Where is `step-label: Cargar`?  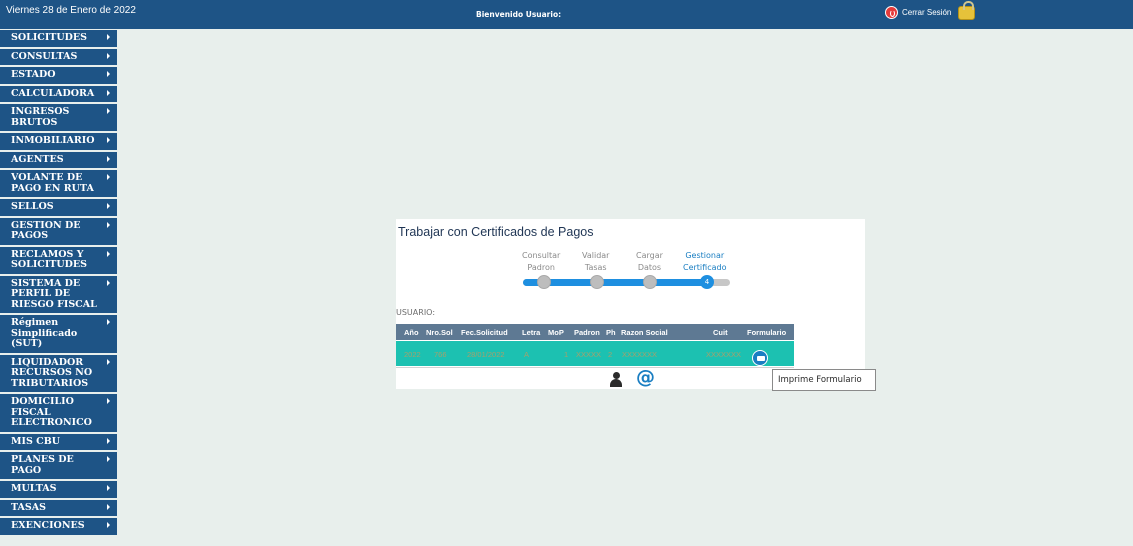
step-label: Cargar is located at coordinates (649, 255).